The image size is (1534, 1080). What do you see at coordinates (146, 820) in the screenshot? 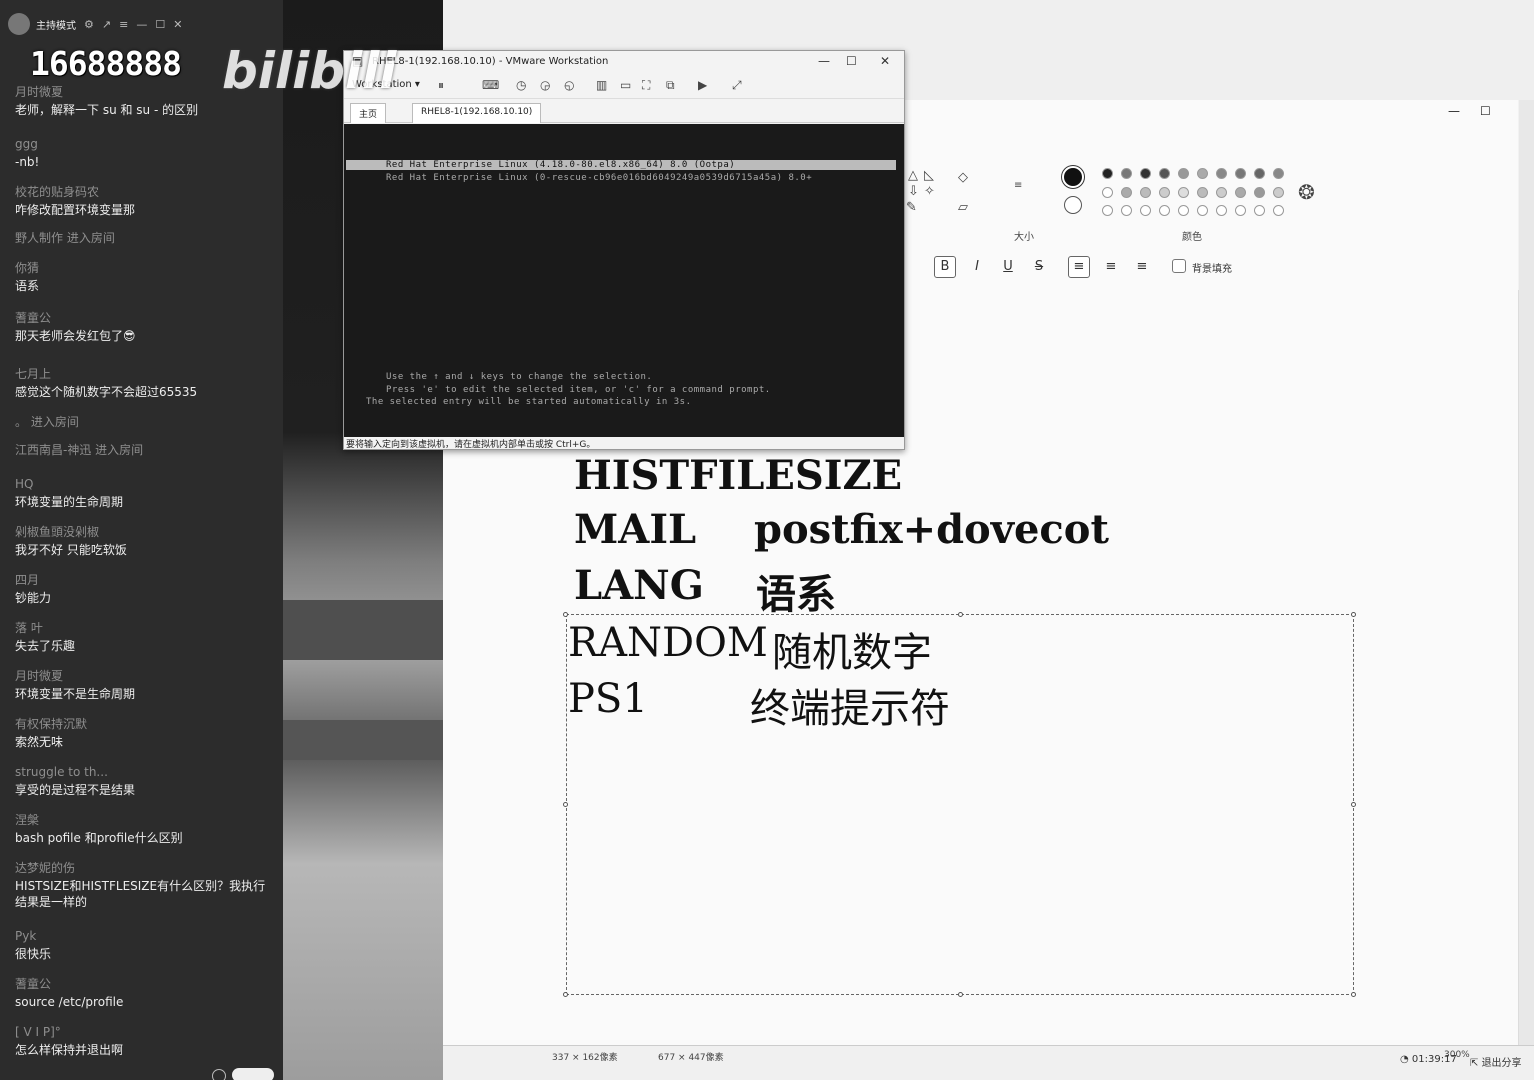
I see `chat-username: 涅槃` at bounding box center [146, 820].